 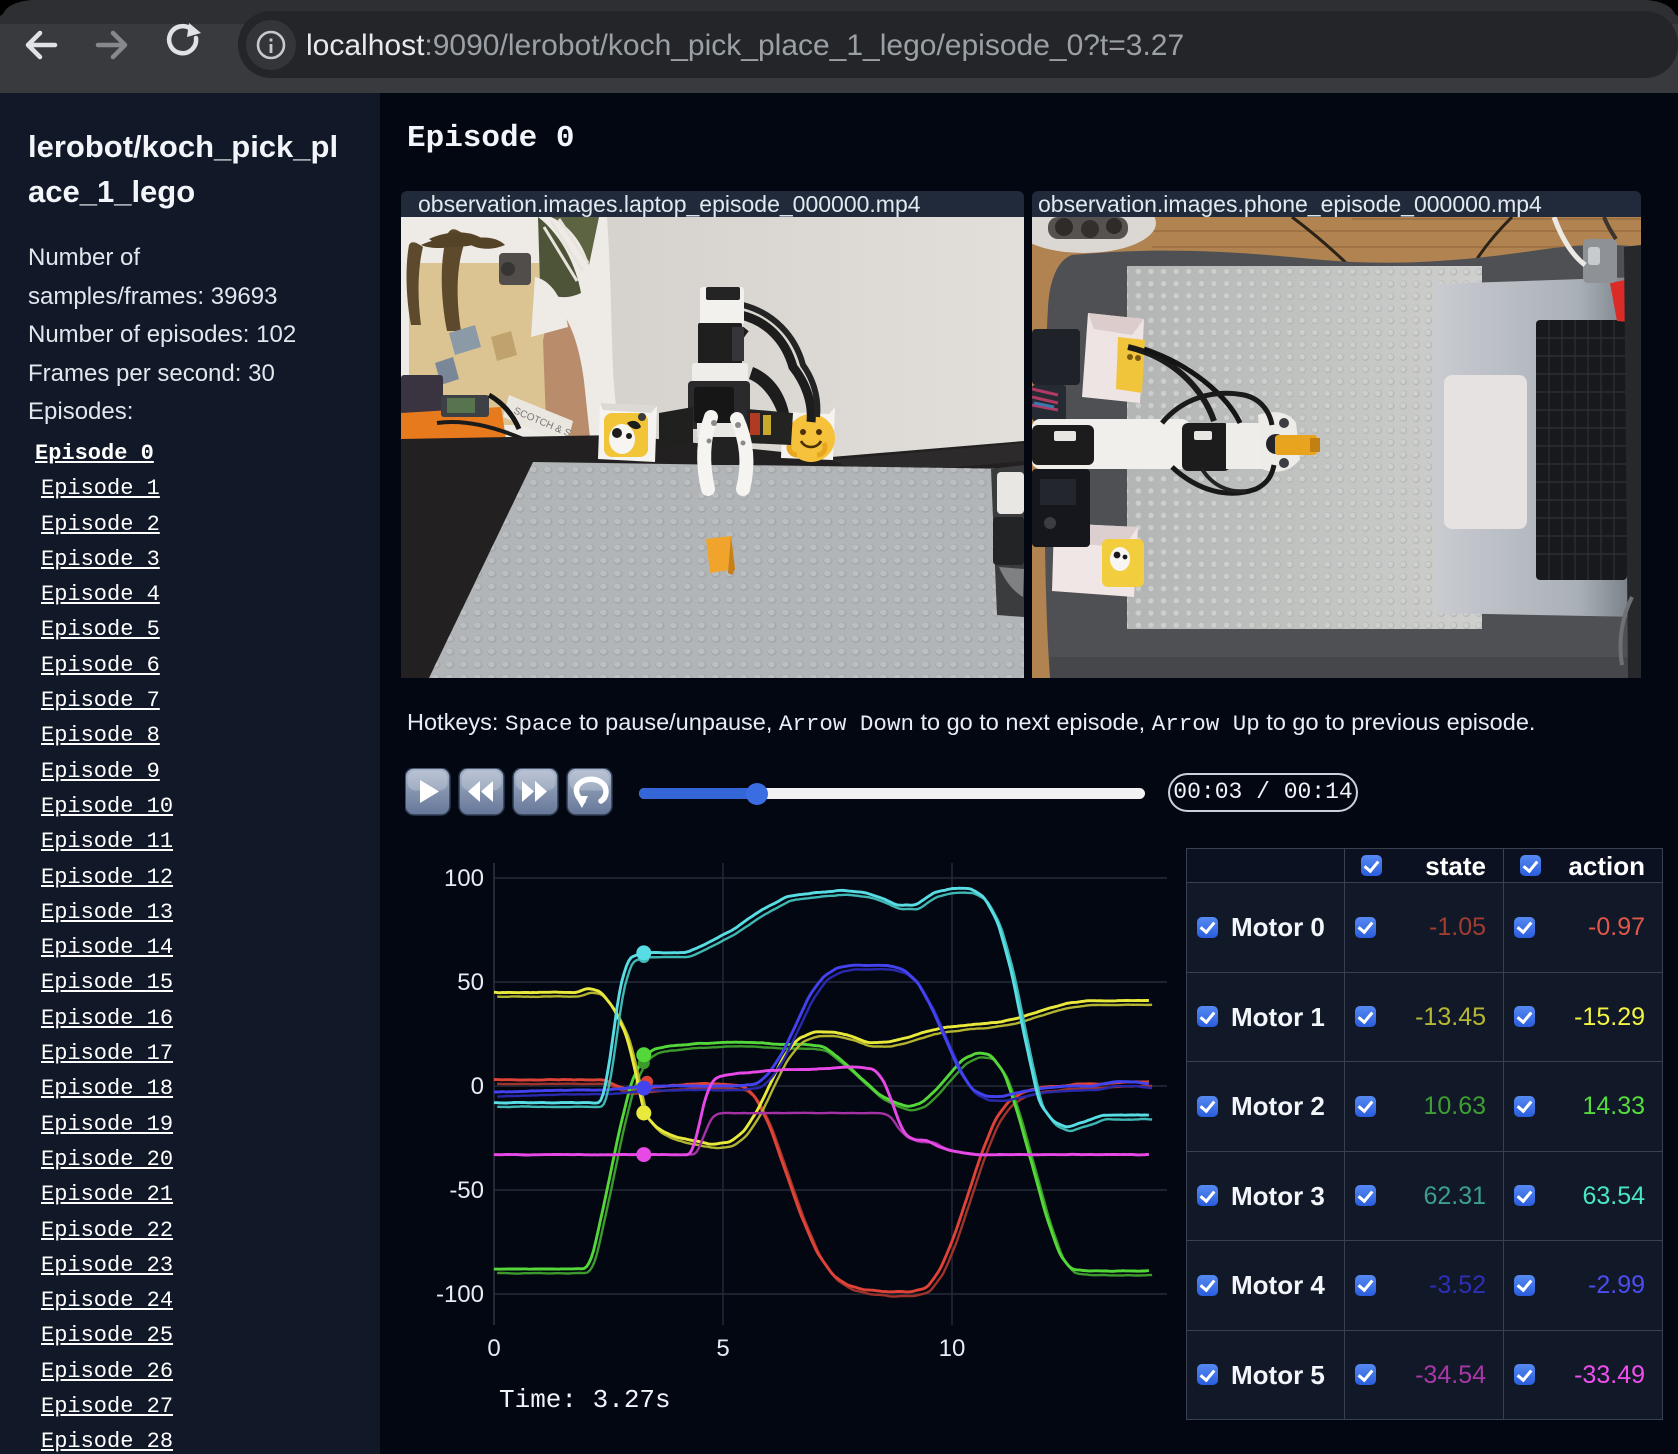 What do you see at coordinates (952, 1348) in the screenshot?
I see `svg-text: 10` at bounding box center [952, 1348].